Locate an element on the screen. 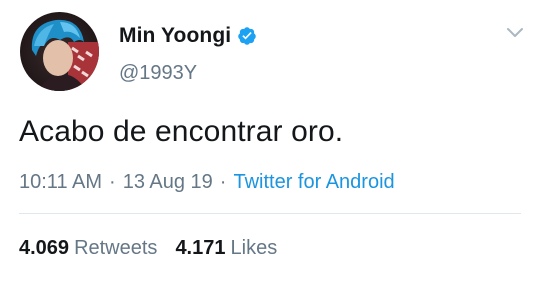 This screenshot has height=284, width=540. likes-label: Likes is located at coordinates (254, 248).